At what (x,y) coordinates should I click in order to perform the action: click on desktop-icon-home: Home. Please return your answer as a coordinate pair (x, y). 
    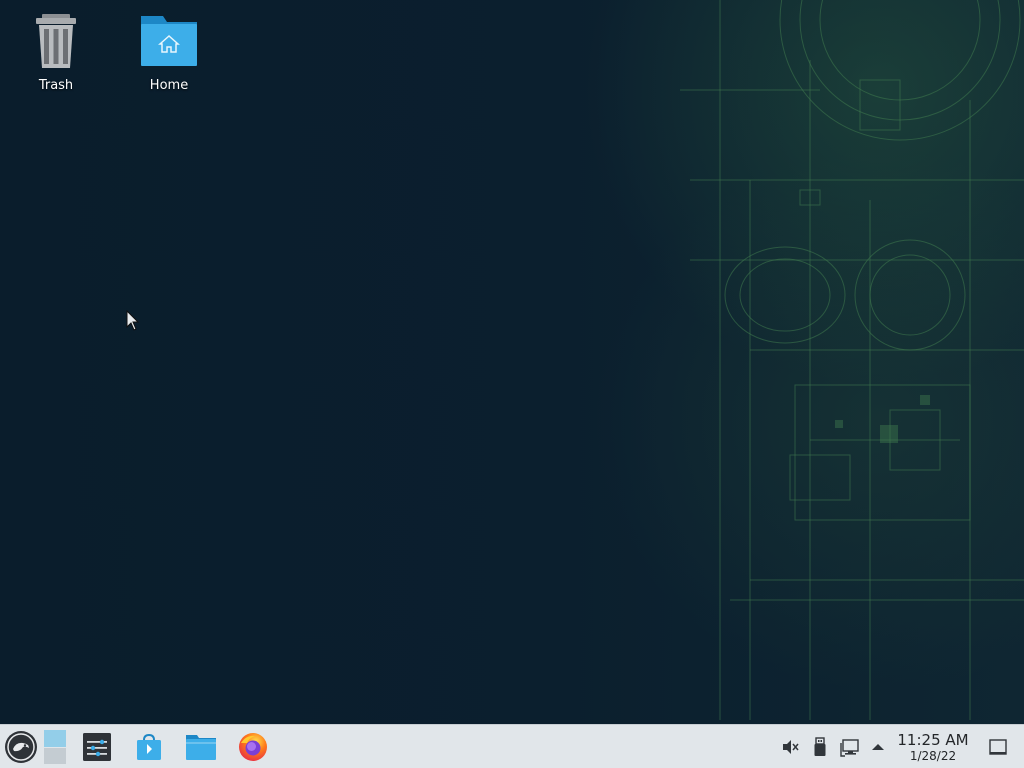
    Looking at the image, I should click on (169, 52).